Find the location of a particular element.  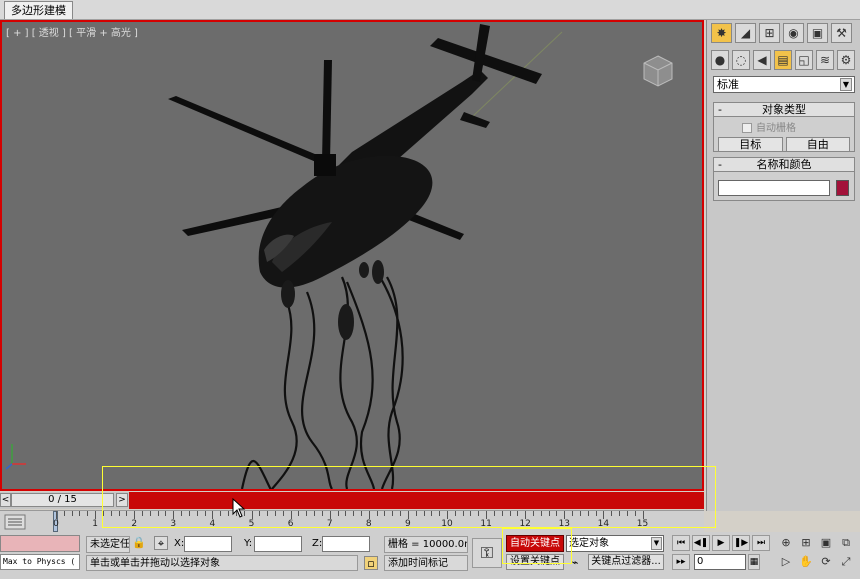

y-coordinate-input is located at coordinates (278, 544).